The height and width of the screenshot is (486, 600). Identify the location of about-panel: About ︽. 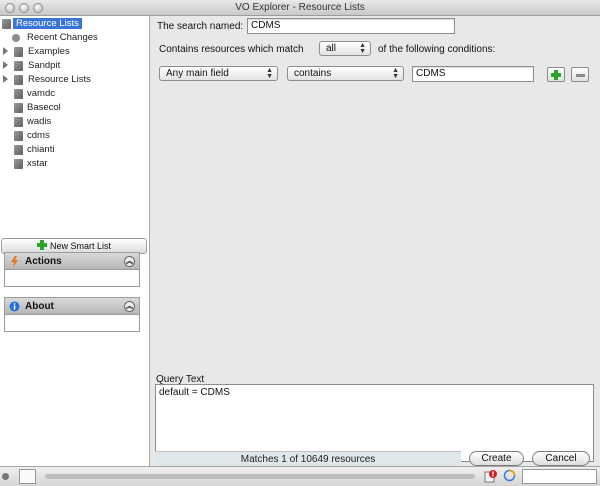
(72, 314).